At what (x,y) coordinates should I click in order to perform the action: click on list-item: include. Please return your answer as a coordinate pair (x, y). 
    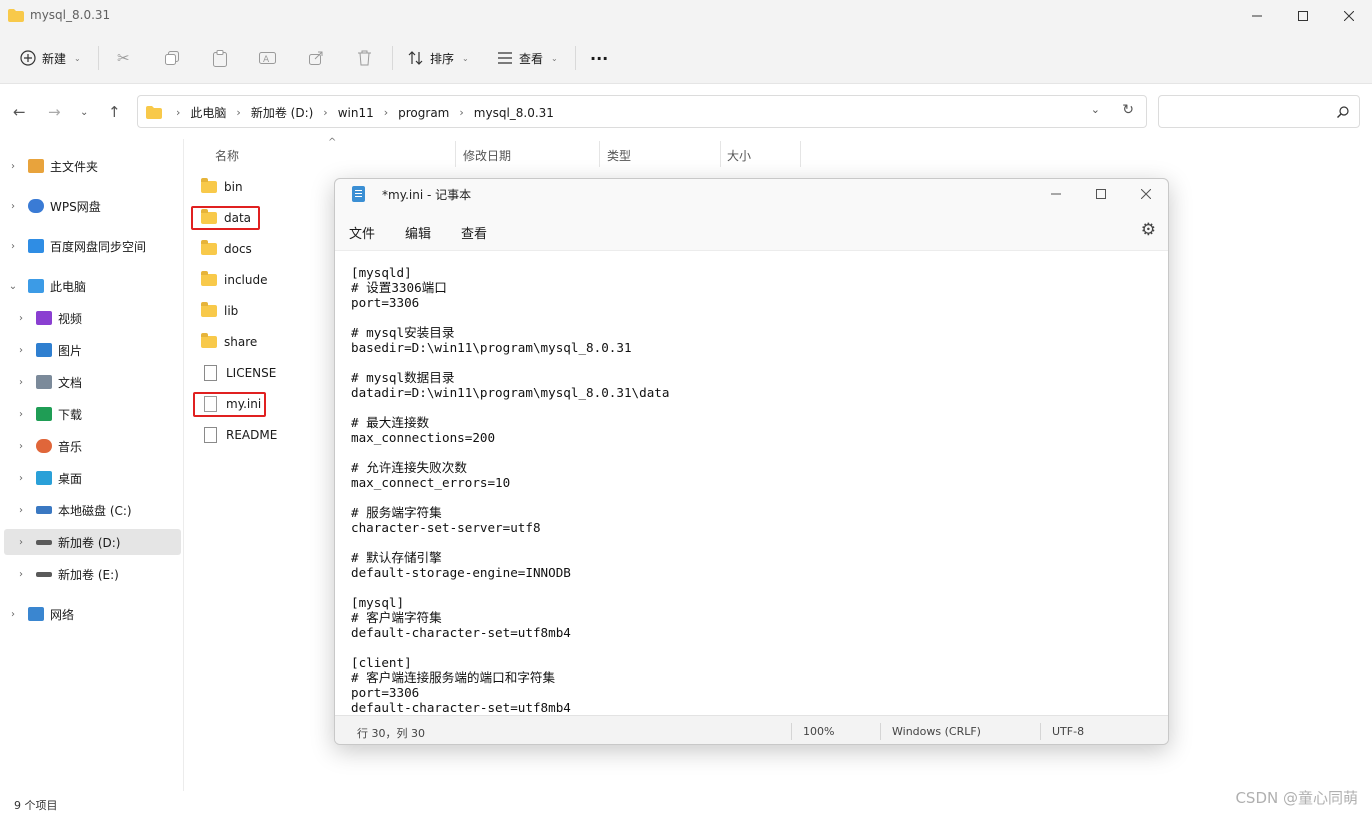
    Looking at the image, I should click on (234, 280).